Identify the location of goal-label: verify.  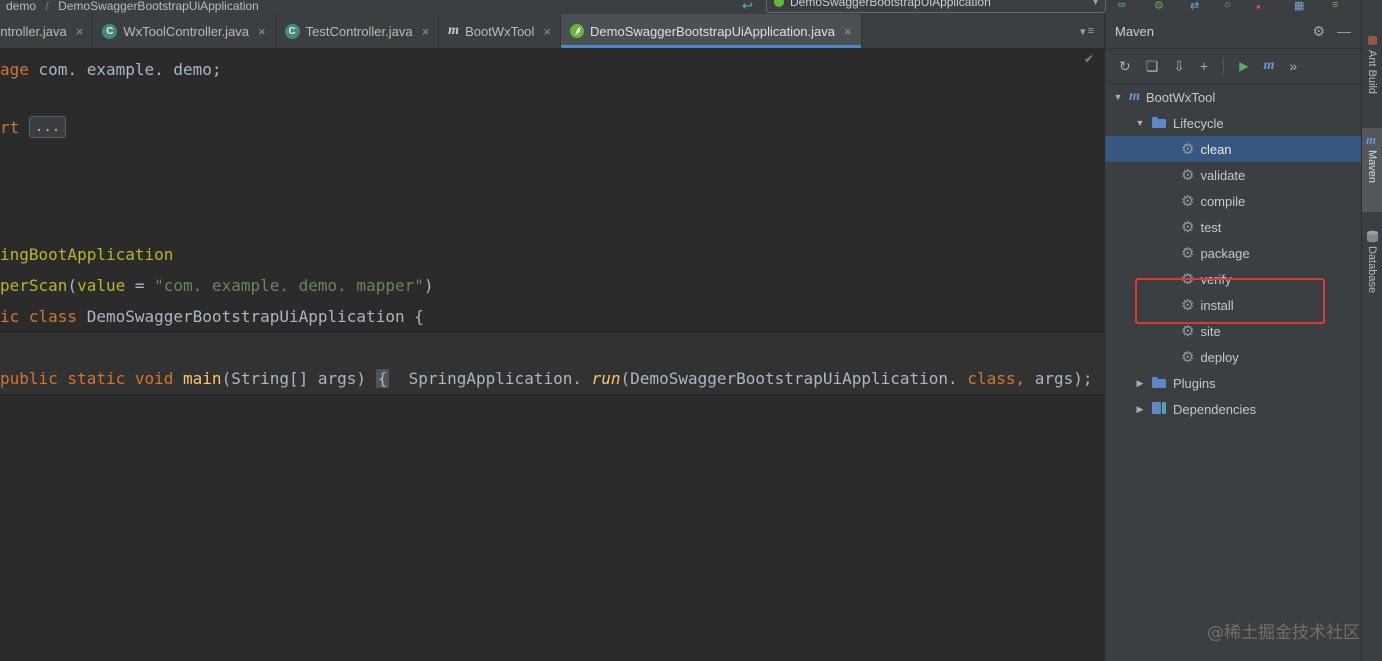
(1216, 279).